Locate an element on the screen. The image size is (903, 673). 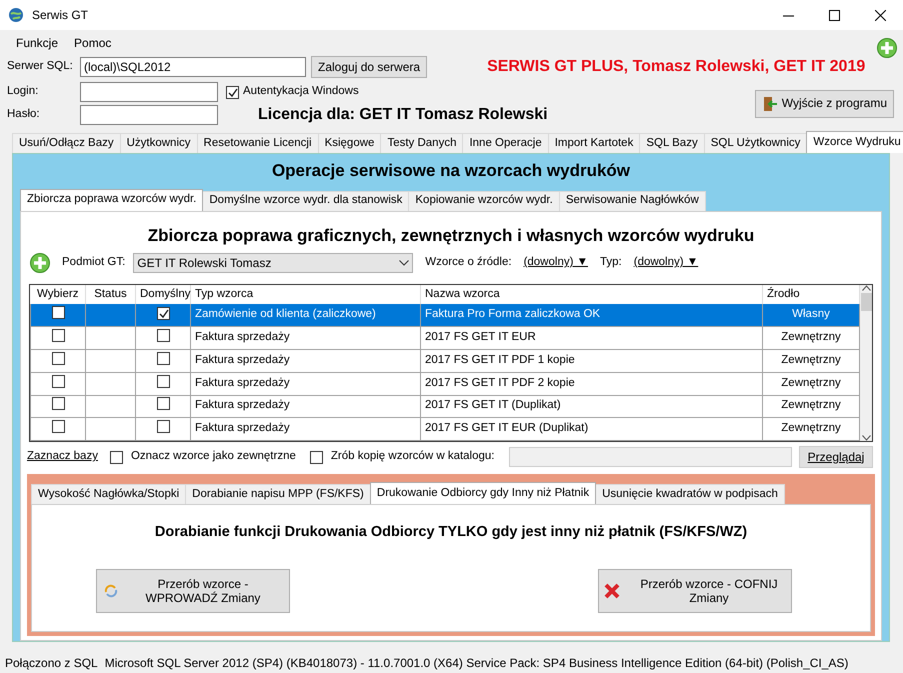
table-row: Faktura sprzedaży 2017 FS GET IT PDF 2 kopie Zewnętrzny is located at coordinates (445, 383).